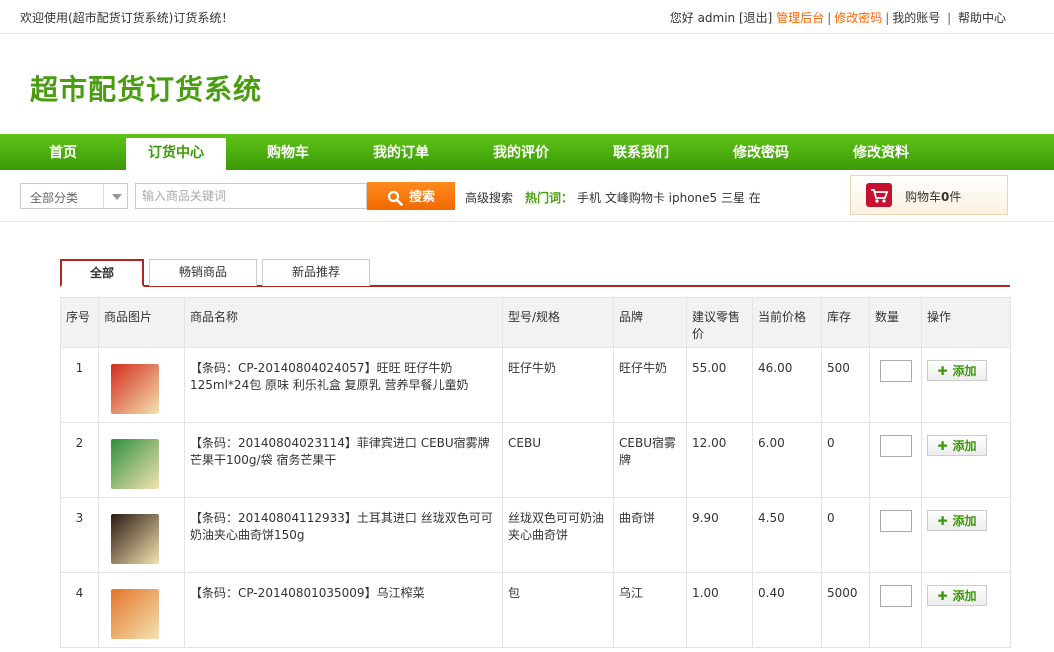  What do you see at coordinates (800, 18) in the screenshot?
I see `admin-link: 管理后台` at bounding box center [800, 18].